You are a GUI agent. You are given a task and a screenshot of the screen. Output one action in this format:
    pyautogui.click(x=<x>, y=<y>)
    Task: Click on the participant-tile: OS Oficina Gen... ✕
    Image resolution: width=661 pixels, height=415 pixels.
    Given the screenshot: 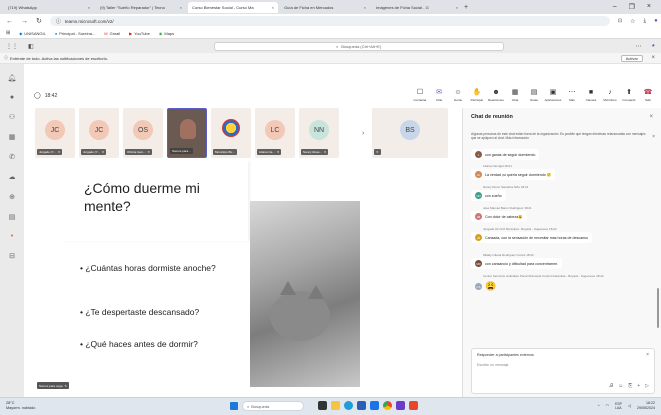 What is the action you would take?
    pyautogui.click(x=143, y=133)
    